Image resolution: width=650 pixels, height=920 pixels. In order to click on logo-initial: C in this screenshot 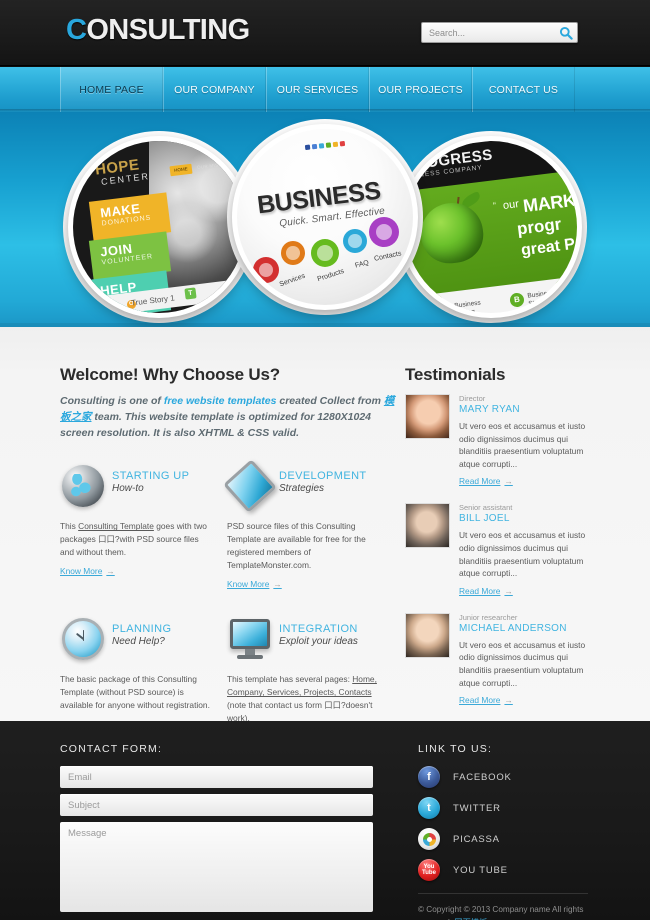, I will do `click(76, 30)`.